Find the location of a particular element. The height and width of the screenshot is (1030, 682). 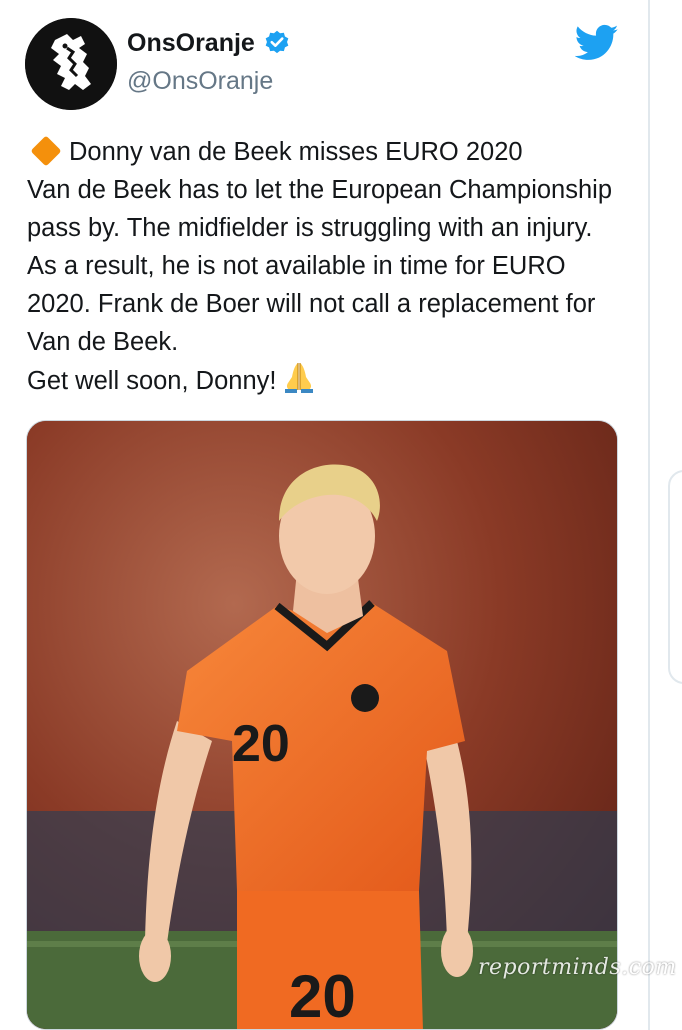

tweet-headline: Donny van de Beek misses EURO 2020 is located at coordinates (296, 152).